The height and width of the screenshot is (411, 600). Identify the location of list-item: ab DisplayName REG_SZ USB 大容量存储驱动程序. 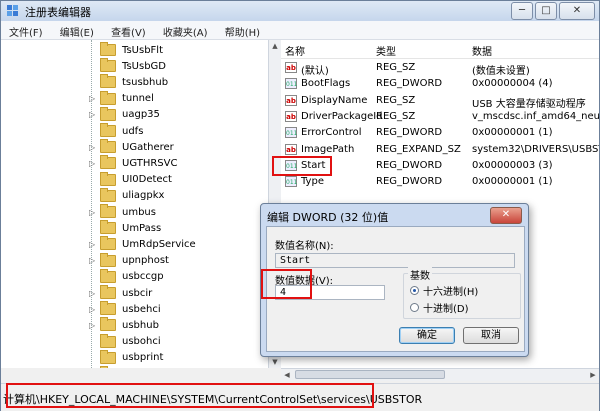
(440, 101).